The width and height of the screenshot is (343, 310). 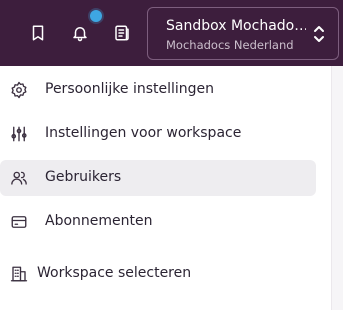 I want to click on menu-item-label: Persoonlijke instellingen, so click(x=130, y=89).